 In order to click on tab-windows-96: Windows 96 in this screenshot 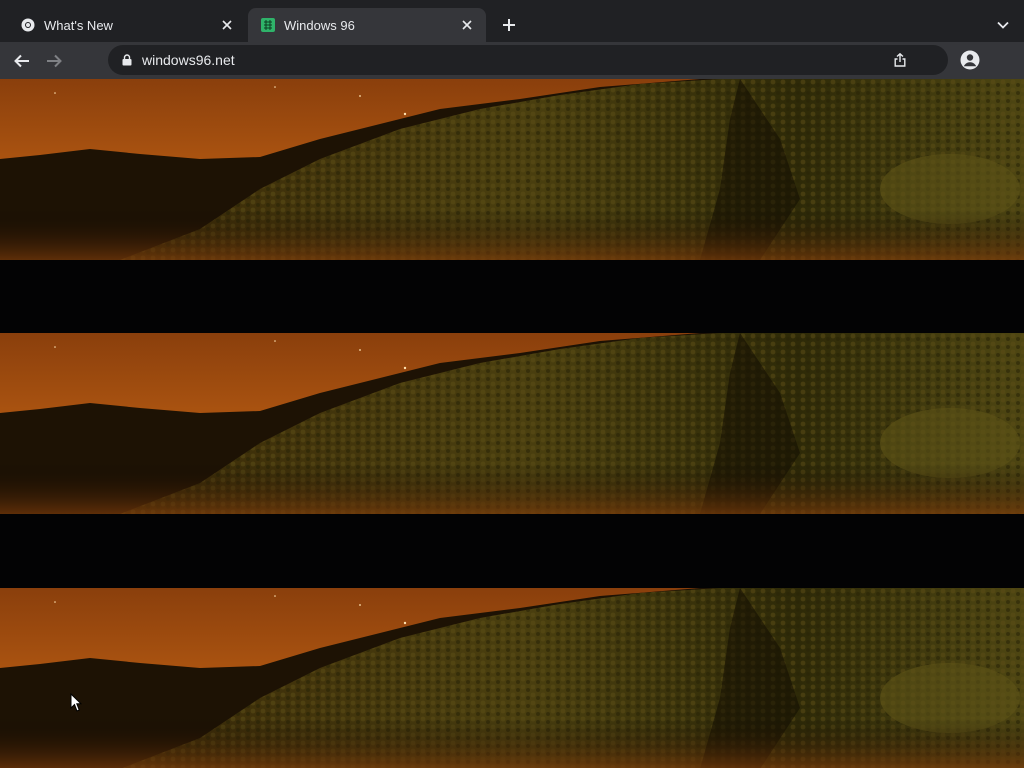, I will do `click(367, 25)`.